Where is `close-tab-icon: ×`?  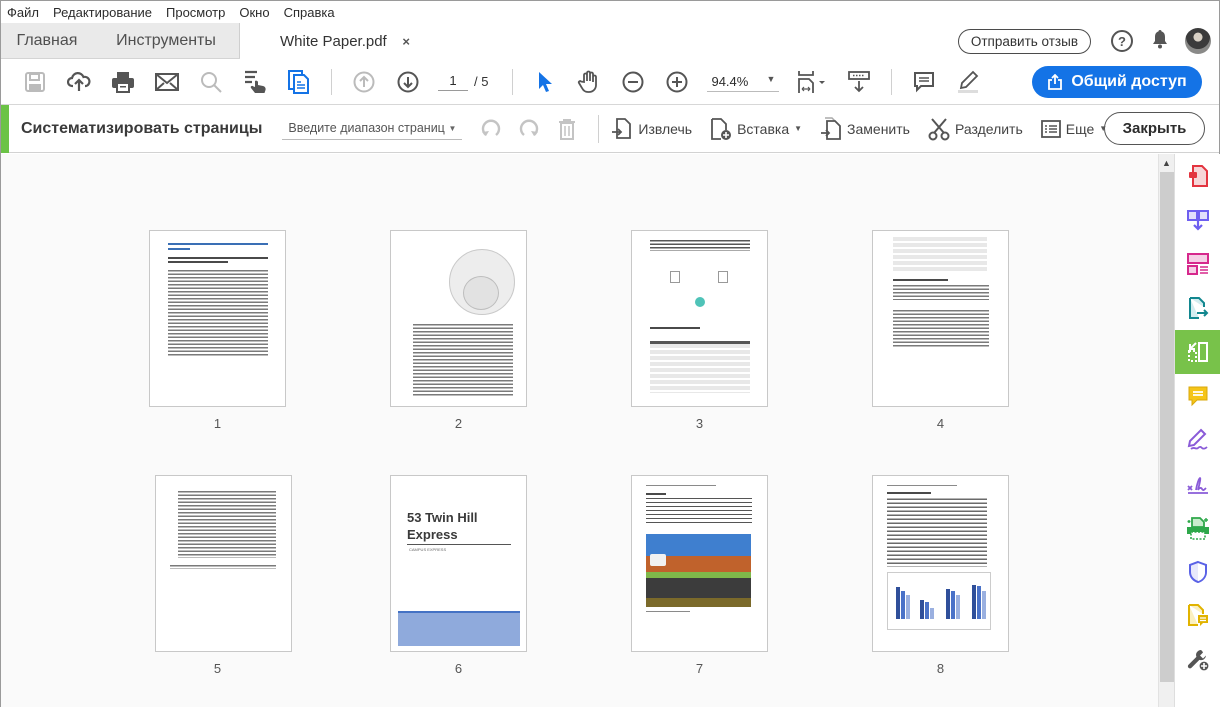 close-tab-icon: × is located at coordinates (406, 41).